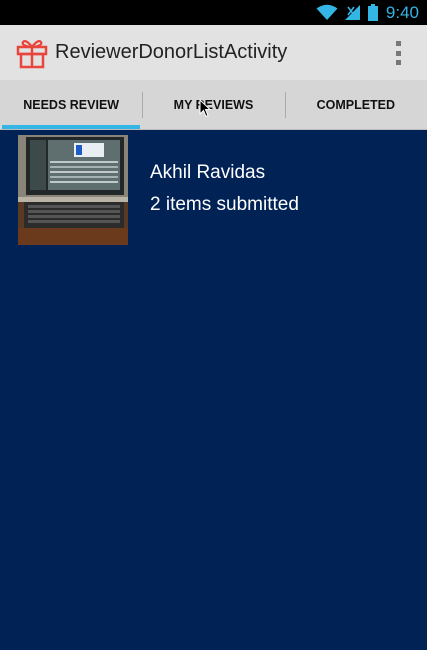  I want to click on tab-completed: COMPLETED, so click(355, 104).